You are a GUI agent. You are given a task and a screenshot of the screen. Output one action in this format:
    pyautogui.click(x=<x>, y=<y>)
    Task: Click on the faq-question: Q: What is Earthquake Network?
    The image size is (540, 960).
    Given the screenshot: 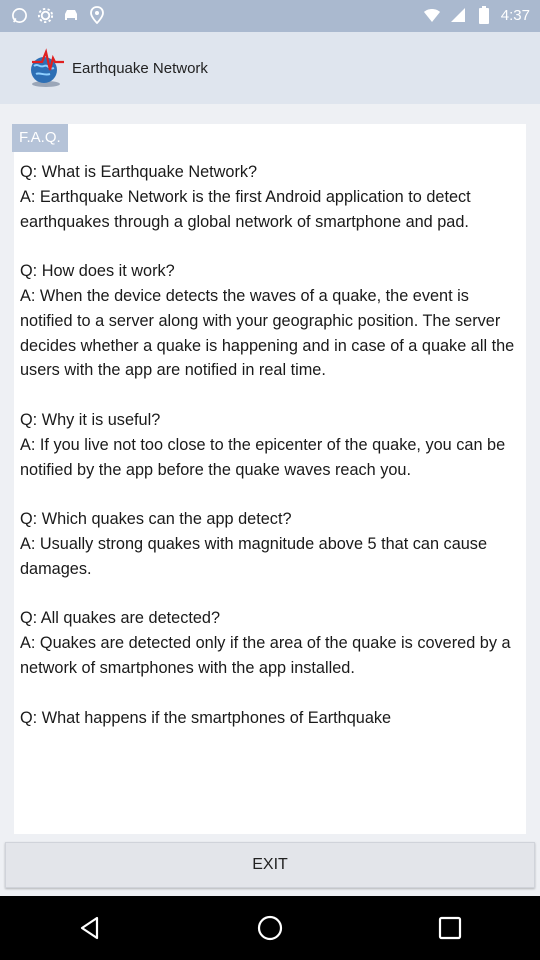 What is the action you would take?
    pyautogui.click(x=139, y=172)
    